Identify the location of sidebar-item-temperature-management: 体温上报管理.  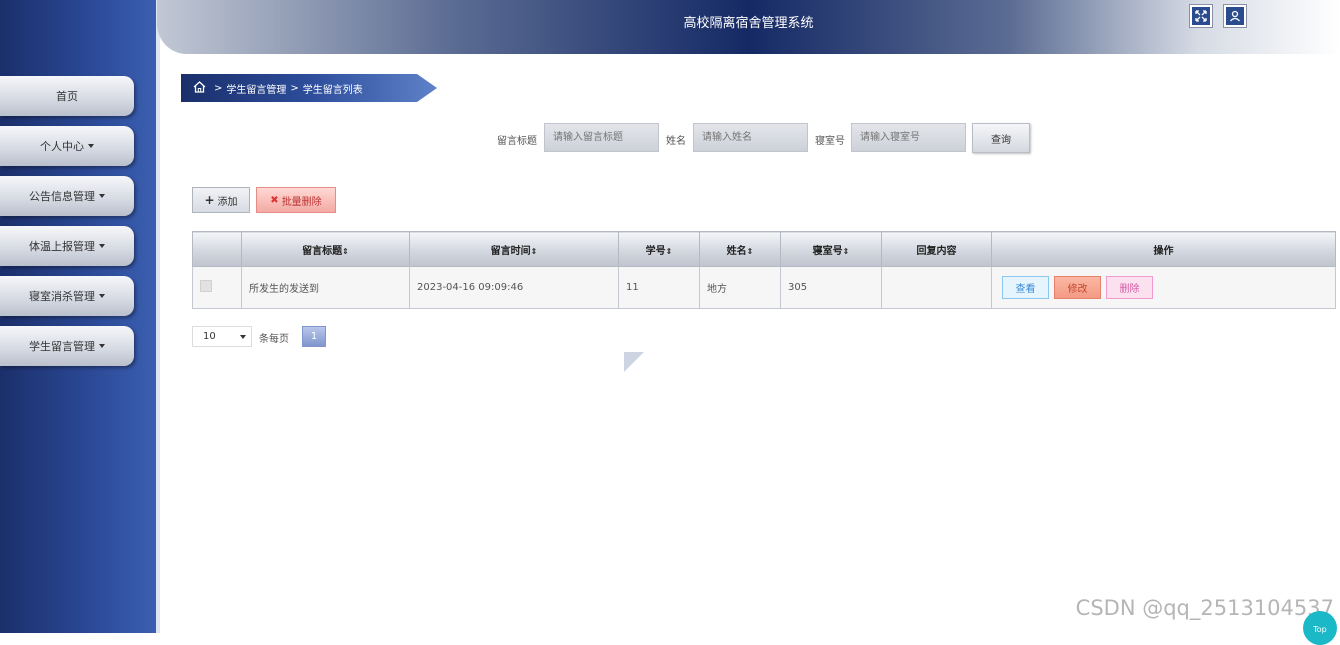
(67, 246).